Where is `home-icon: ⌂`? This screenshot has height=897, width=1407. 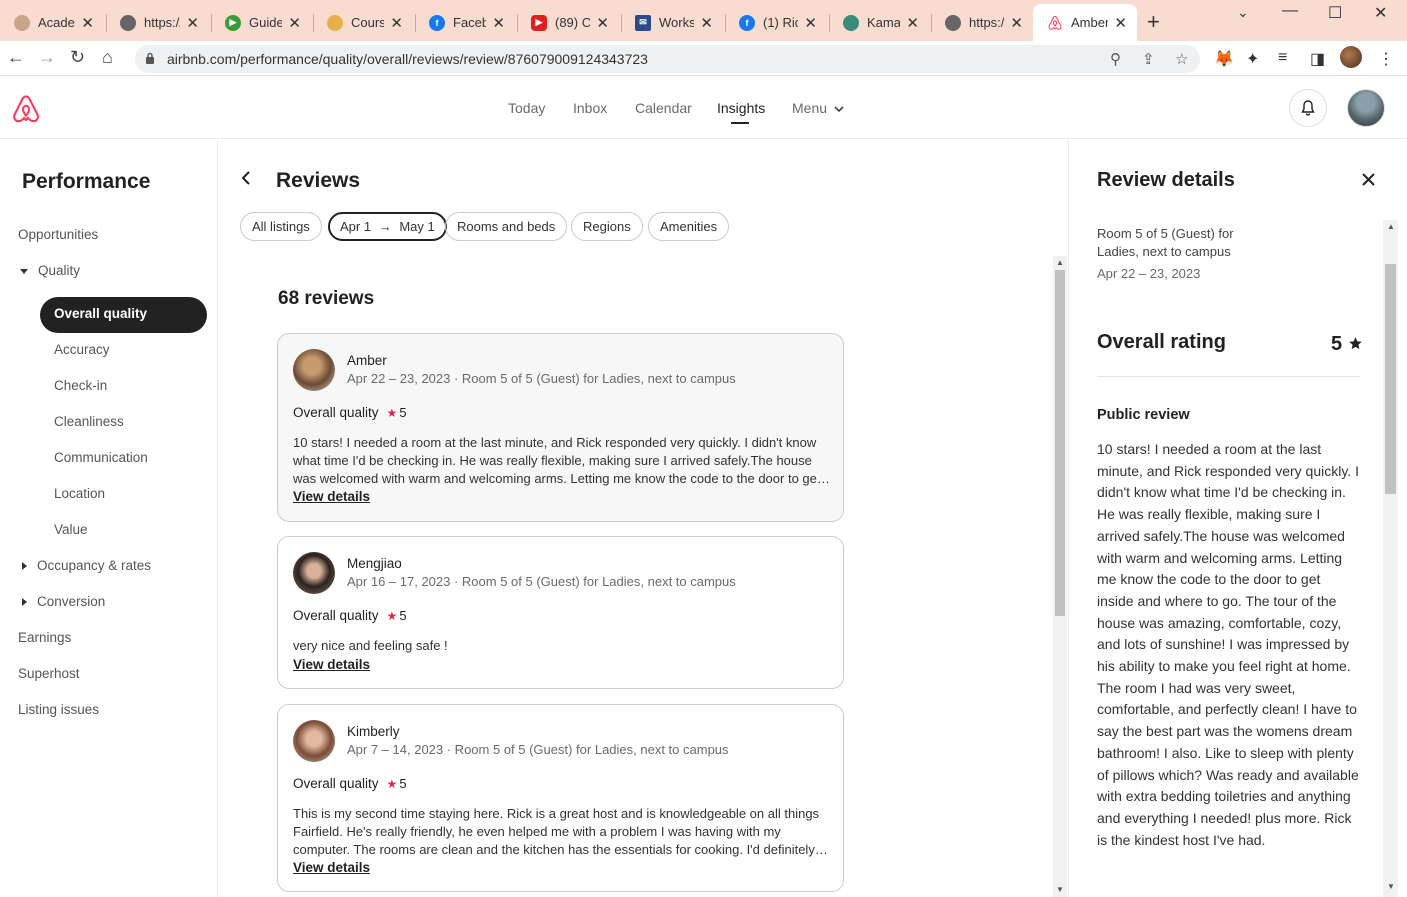 home-icon: ⌂ is located at coordinates (107, 57).